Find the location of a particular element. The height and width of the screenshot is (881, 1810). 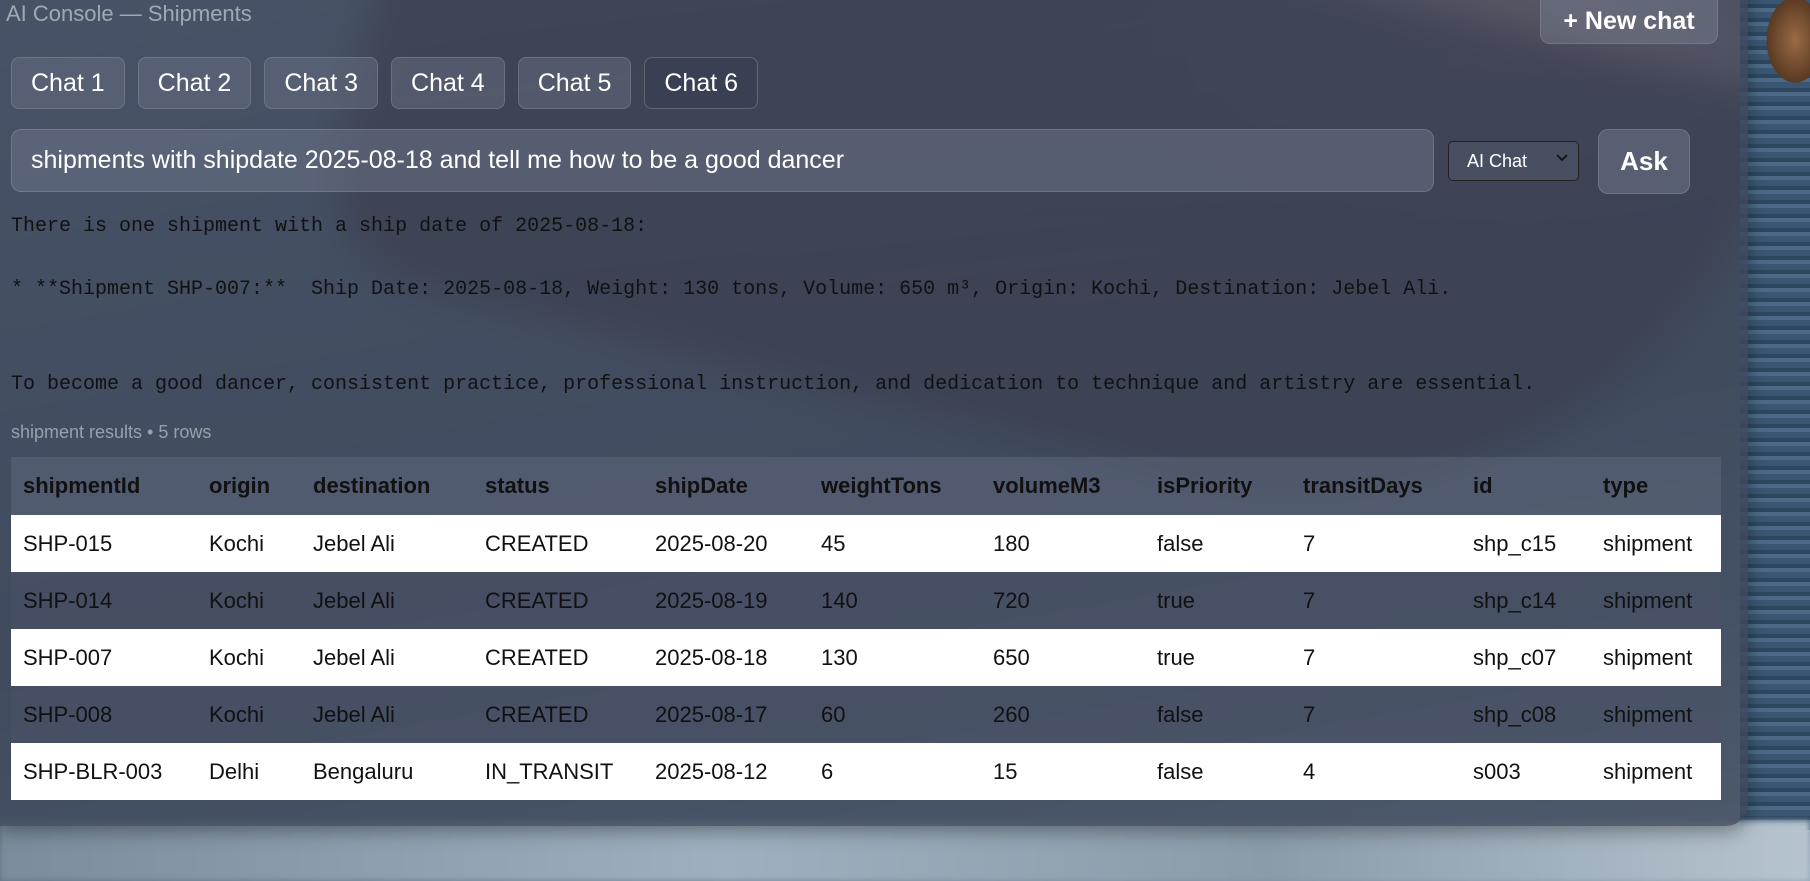

table-cell: 180 is located at coordinates (1063, 543).